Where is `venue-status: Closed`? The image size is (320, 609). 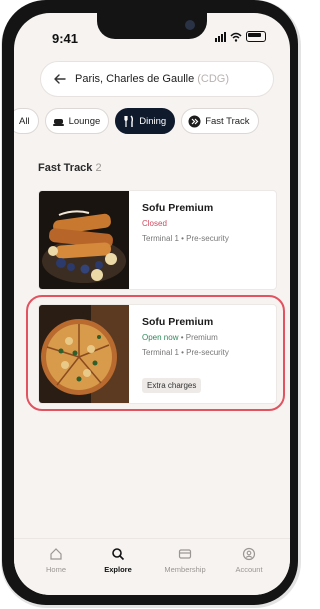
venue-status: Closed is located at coordinates (154, 223).